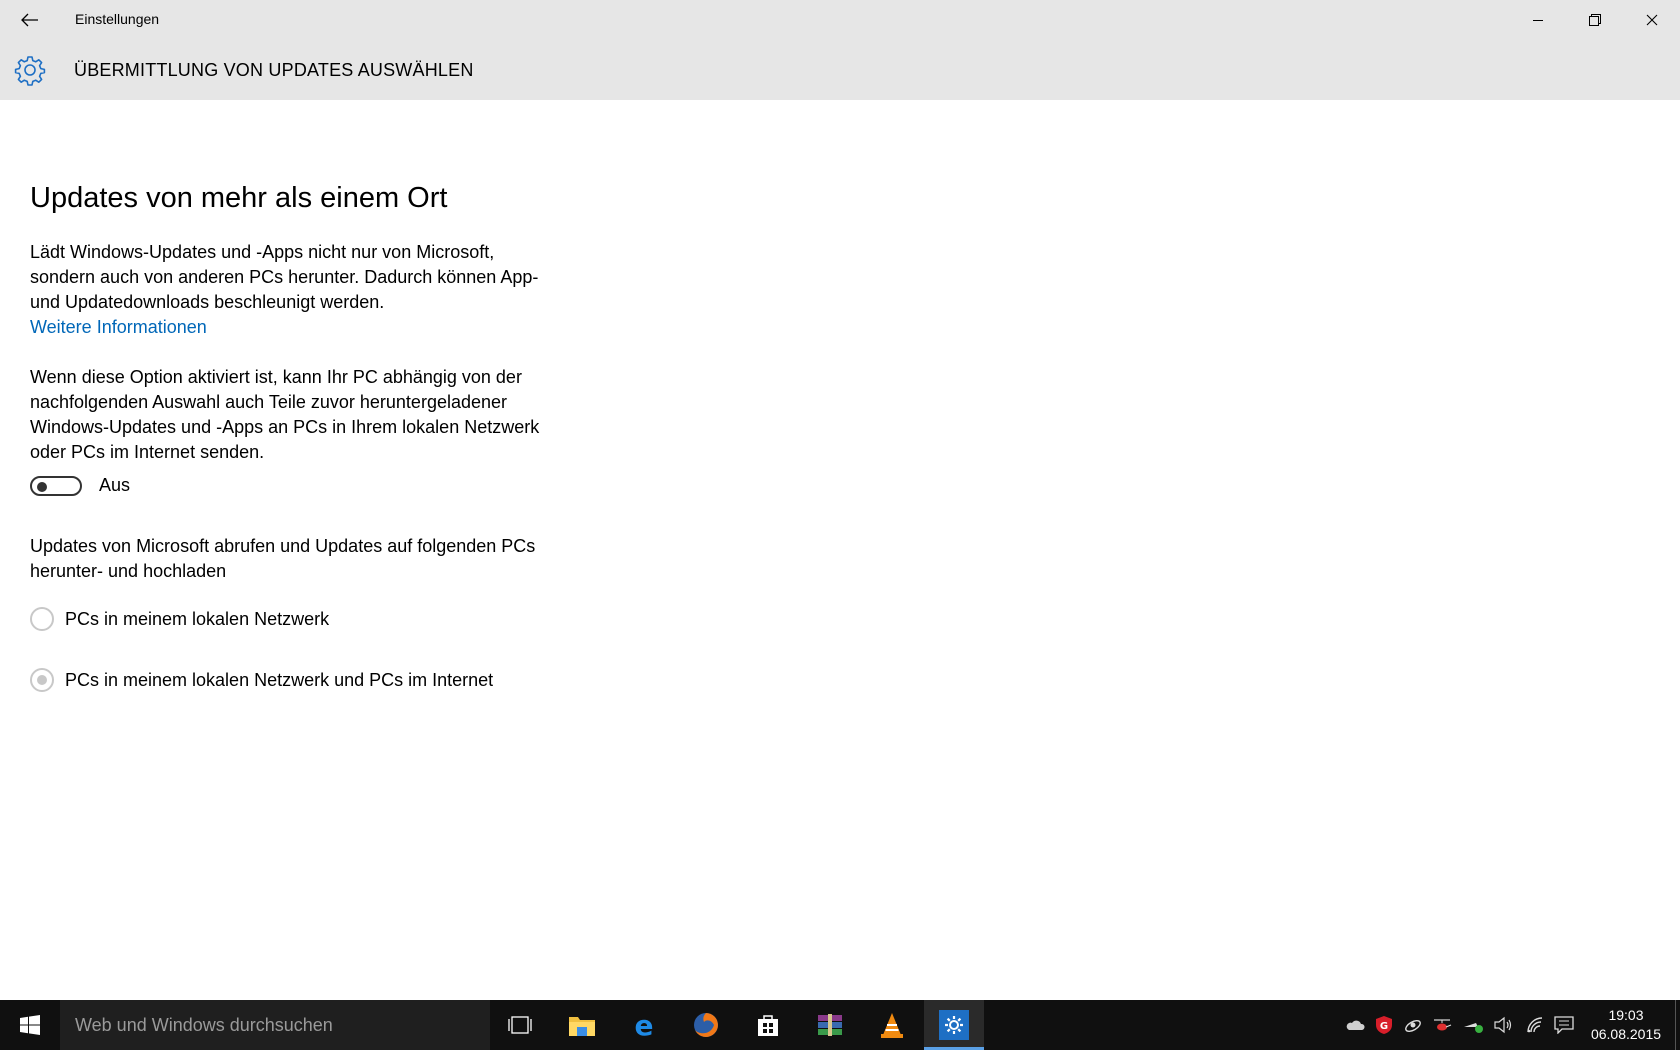 Image resolution: width=1680 pixels, height=1050 pixels. I want to click on vlc-button, so click(892, 1025).